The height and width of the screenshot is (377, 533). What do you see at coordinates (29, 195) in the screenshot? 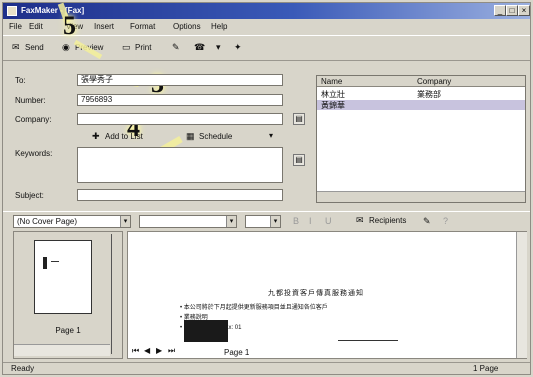
I see `subject-label: Subject:` at bounding box center [29, 195].